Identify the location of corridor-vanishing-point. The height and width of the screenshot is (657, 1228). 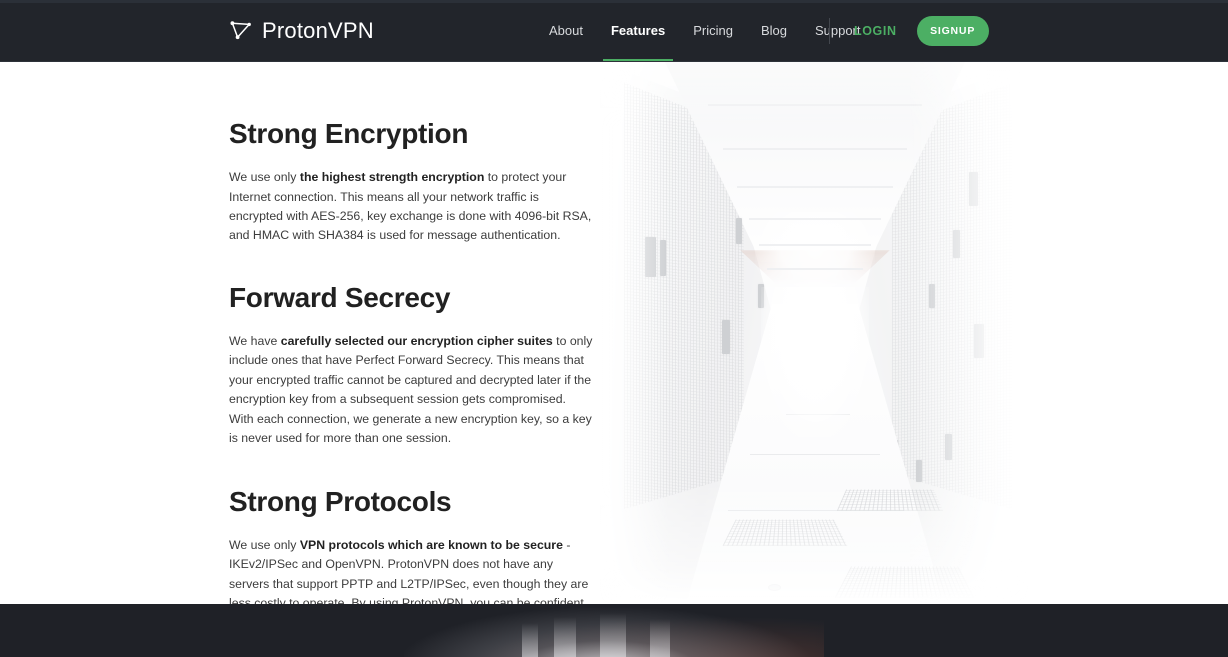
(815, 362).